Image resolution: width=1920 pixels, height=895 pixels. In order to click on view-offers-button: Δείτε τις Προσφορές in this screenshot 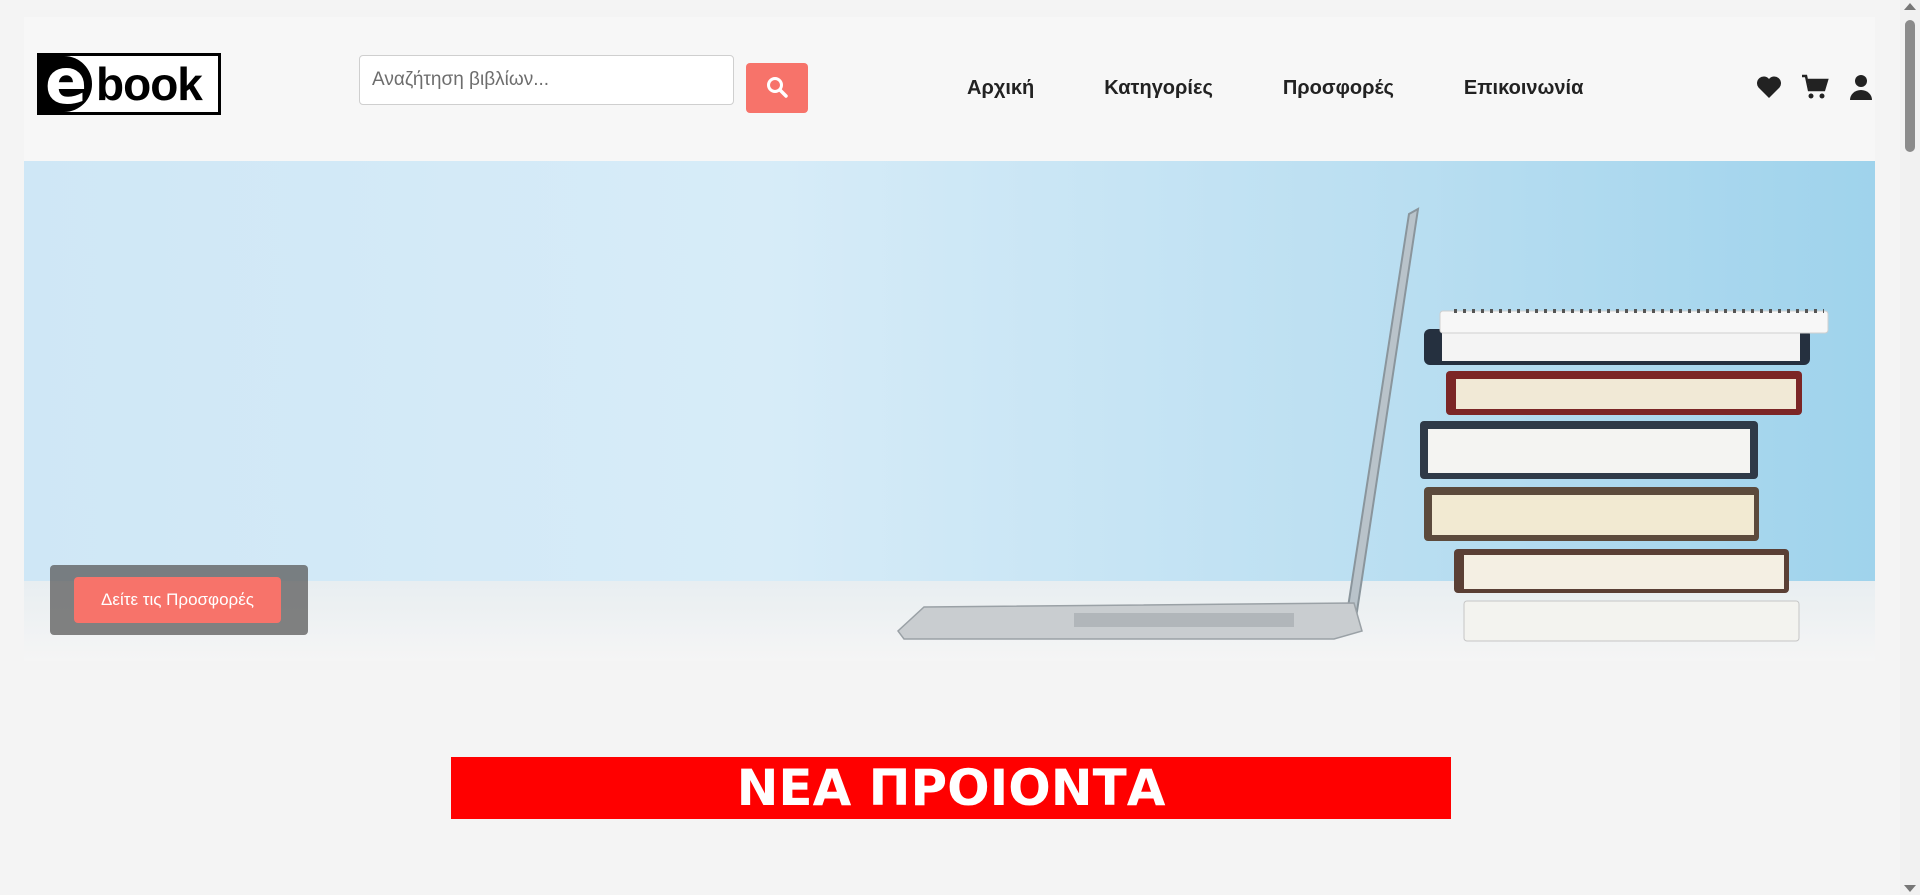, I will do `click(177, 600)`.